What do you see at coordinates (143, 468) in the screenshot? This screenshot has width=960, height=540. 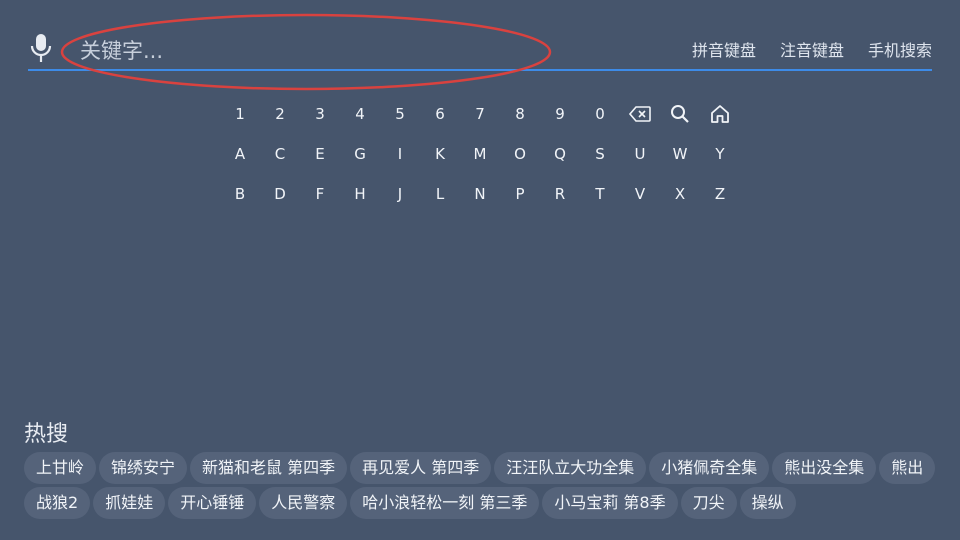 I see `hot-search-chip: 锦绣安宁` at bounding box center [143, 468].